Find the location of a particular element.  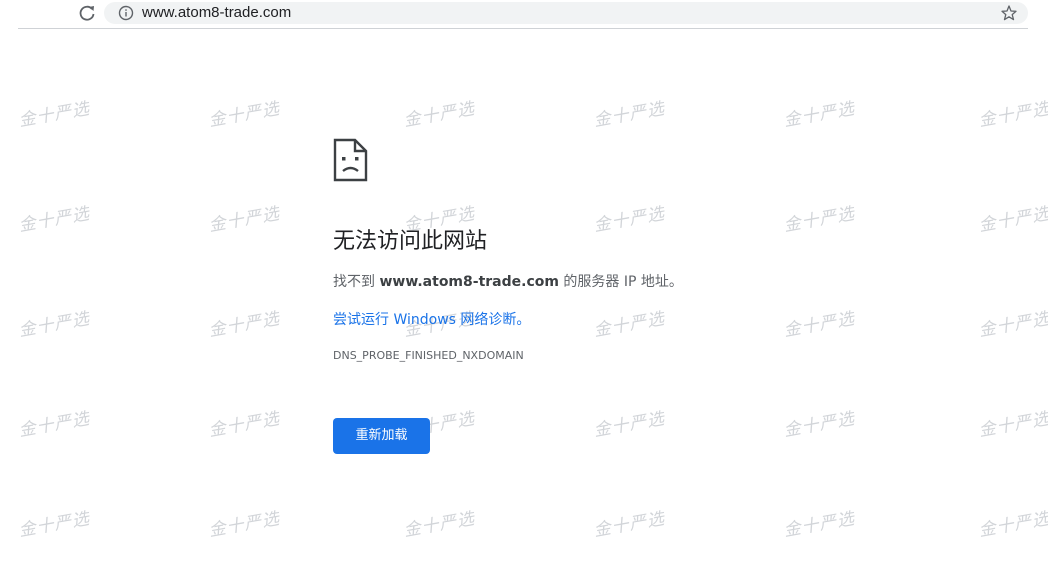

url-text: www.atom8-trade.com is located at coordinates (216, 13).